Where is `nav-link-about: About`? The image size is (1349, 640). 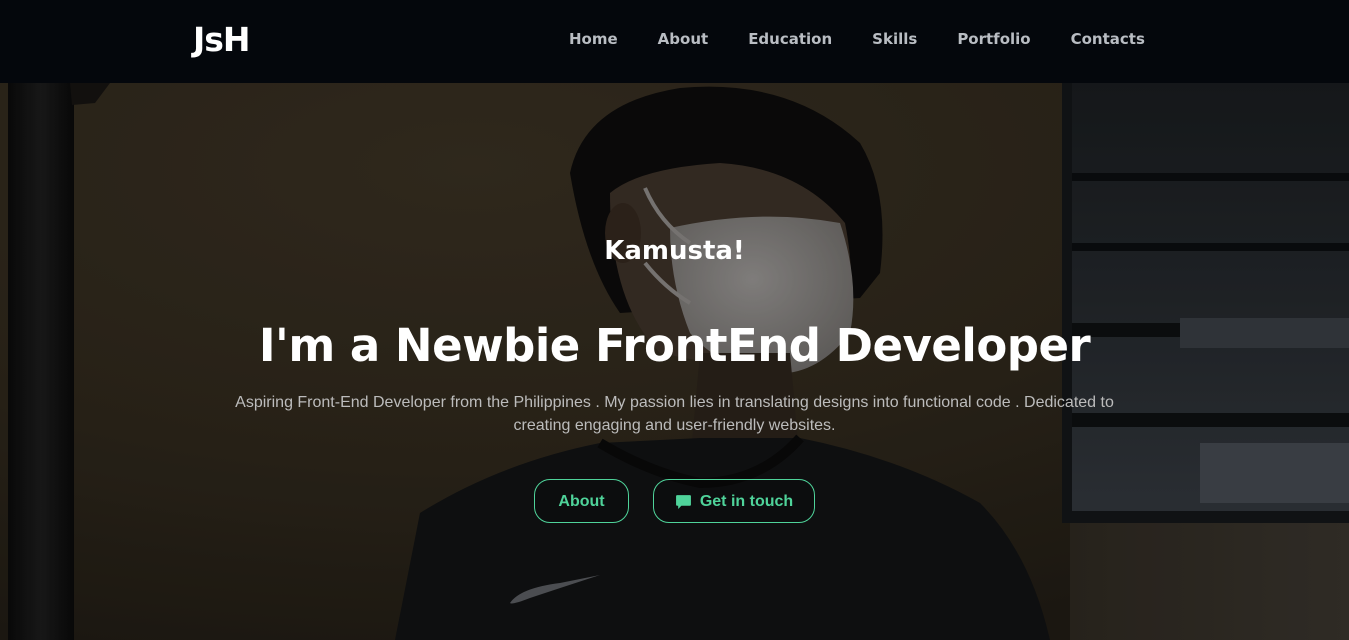 nav-link-about: About is located at coordinates (683, 39).